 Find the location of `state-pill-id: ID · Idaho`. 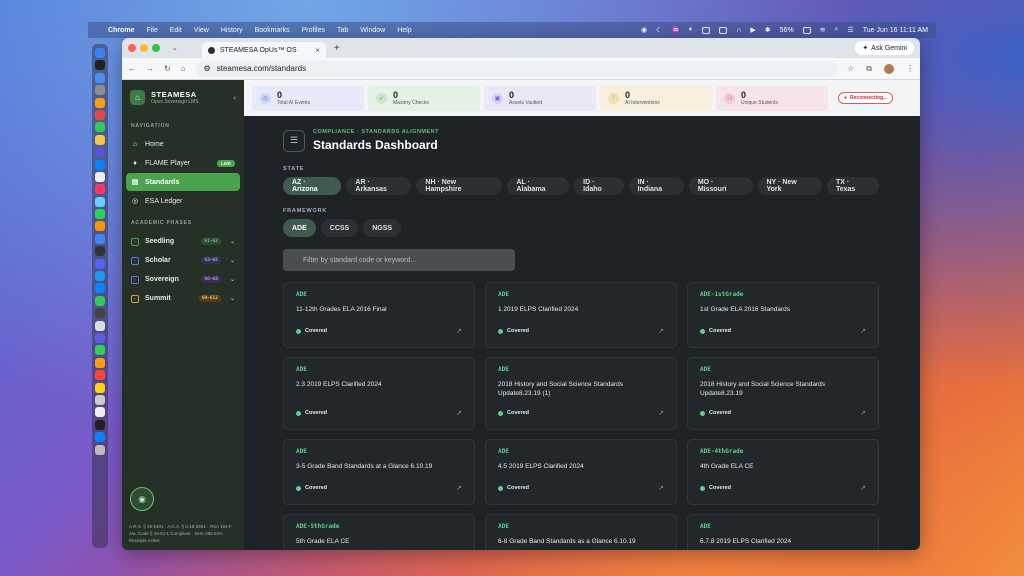

state-pill-id: ID · Idaho is located at coordinates (599, 186).